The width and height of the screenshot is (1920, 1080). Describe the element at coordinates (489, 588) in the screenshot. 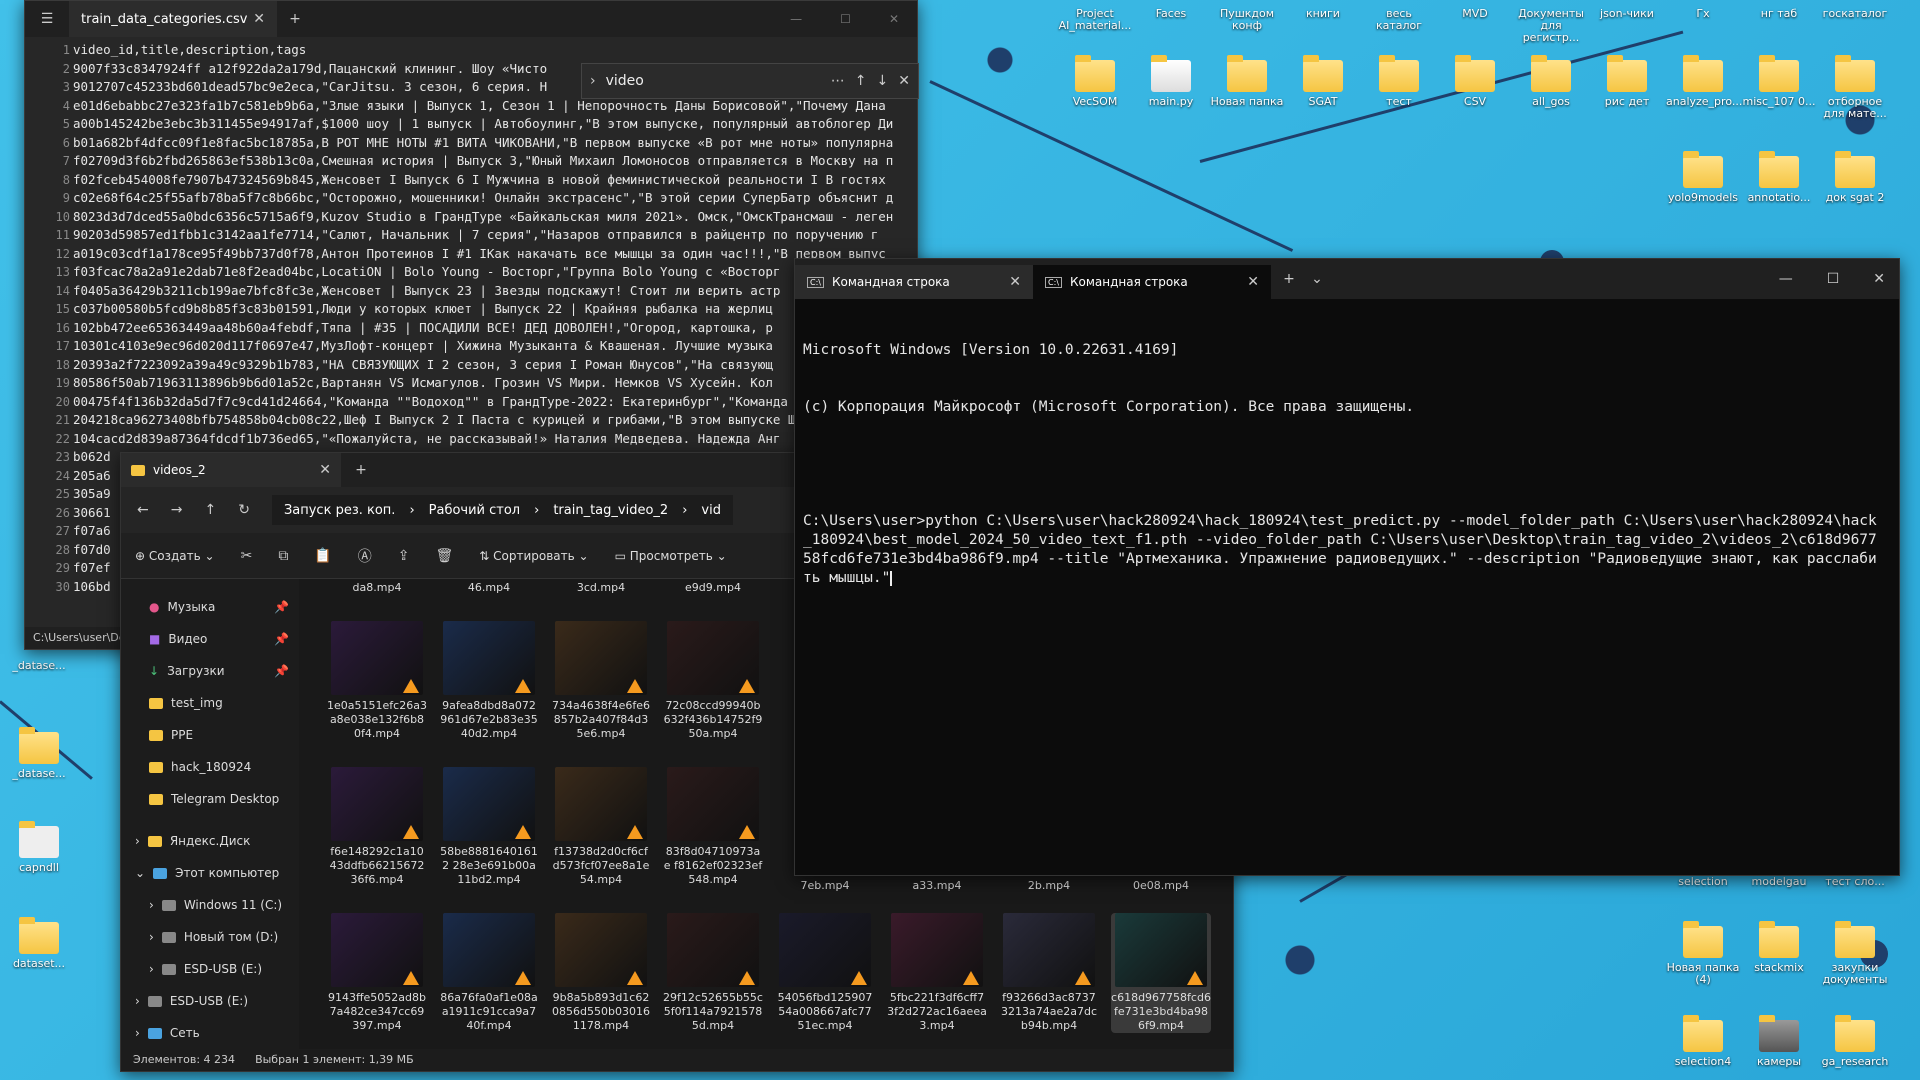

I see `video-file: 46.mp4` at that location.